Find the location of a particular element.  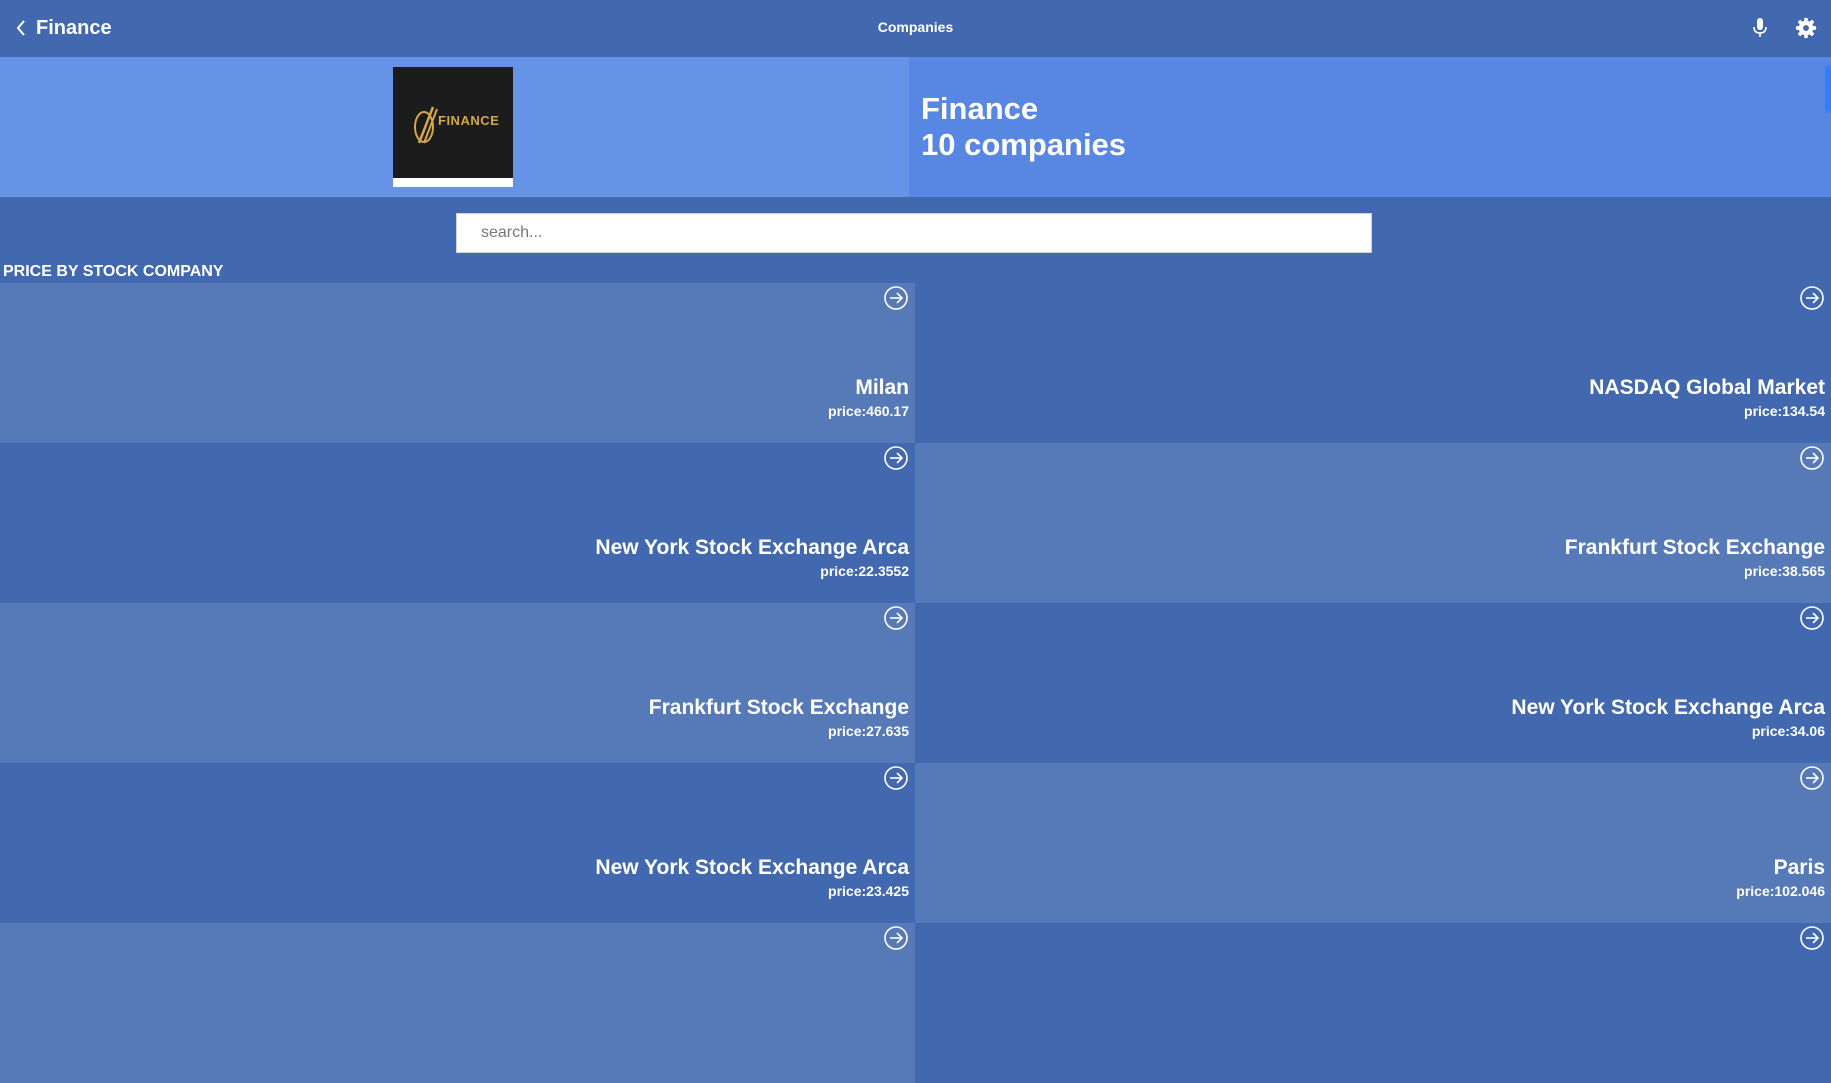

section-title: PRICE BY STOCK COMPANY is located at coordinates (113, 271).